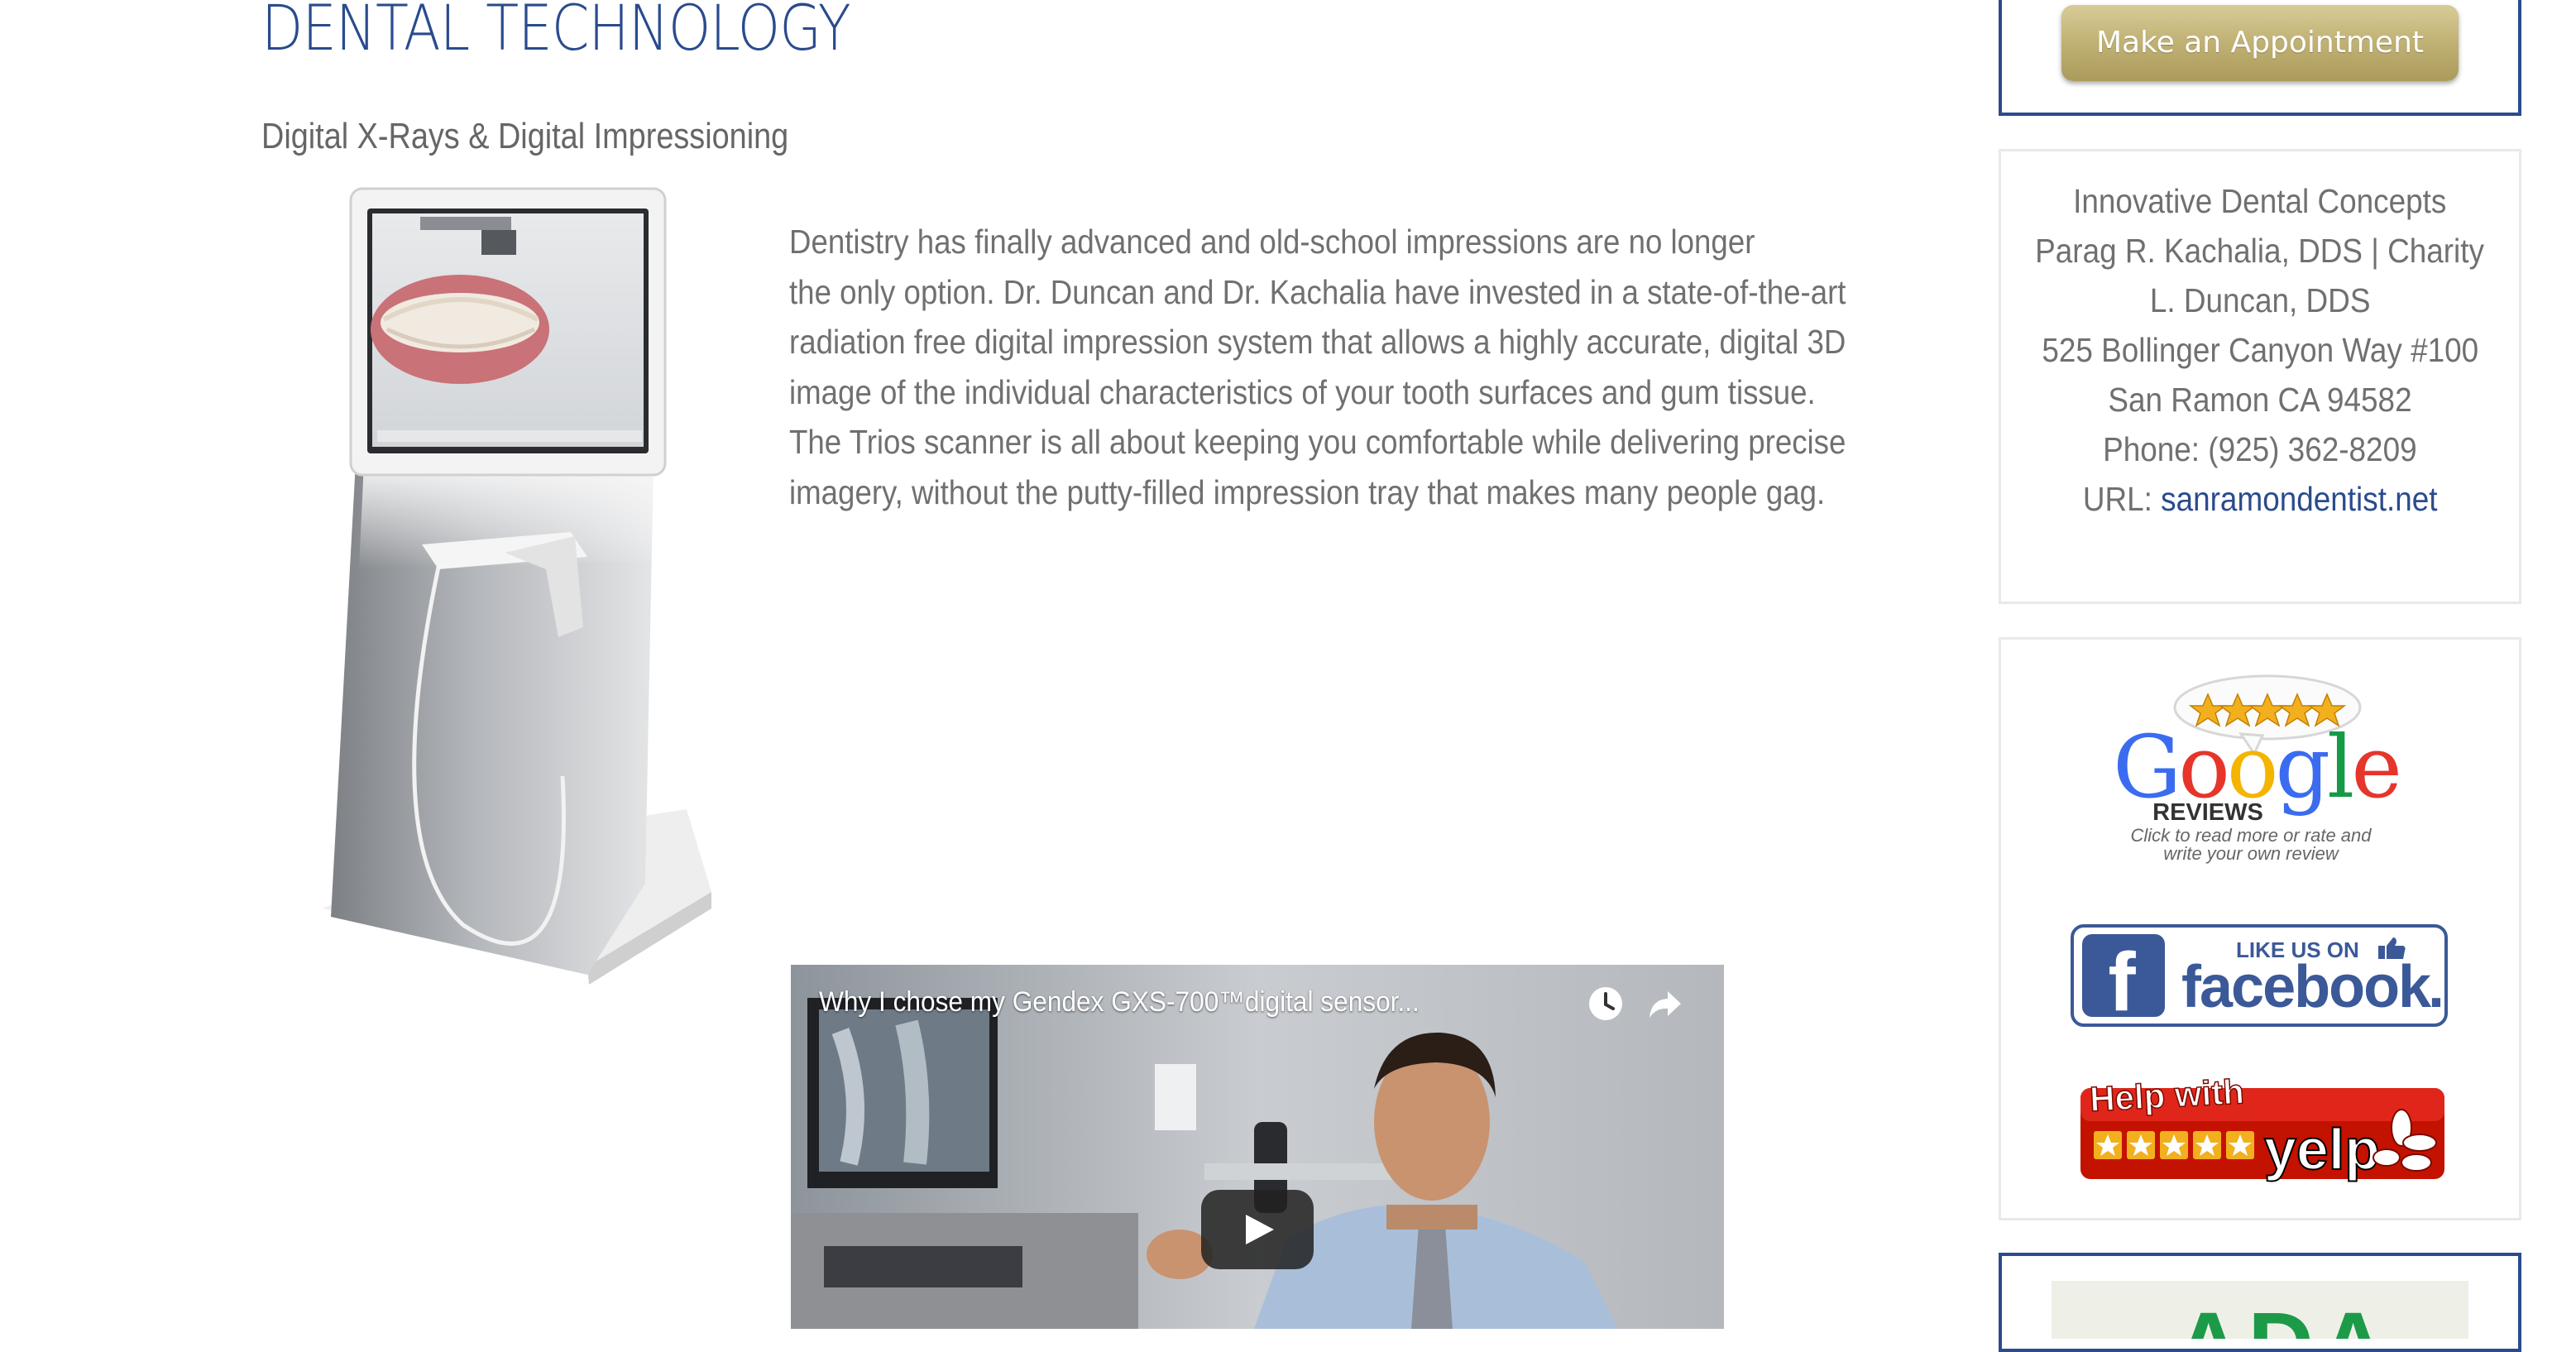 The width and height of the screenshot is (2576, 1352). I want to click on ada-logo: ADA, so click(2260, 1310).